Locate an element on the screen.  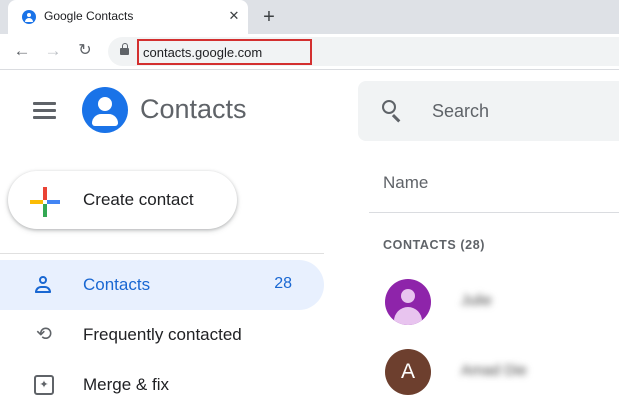
back-arrow-icon: ← is located at coordinates (22, 51).